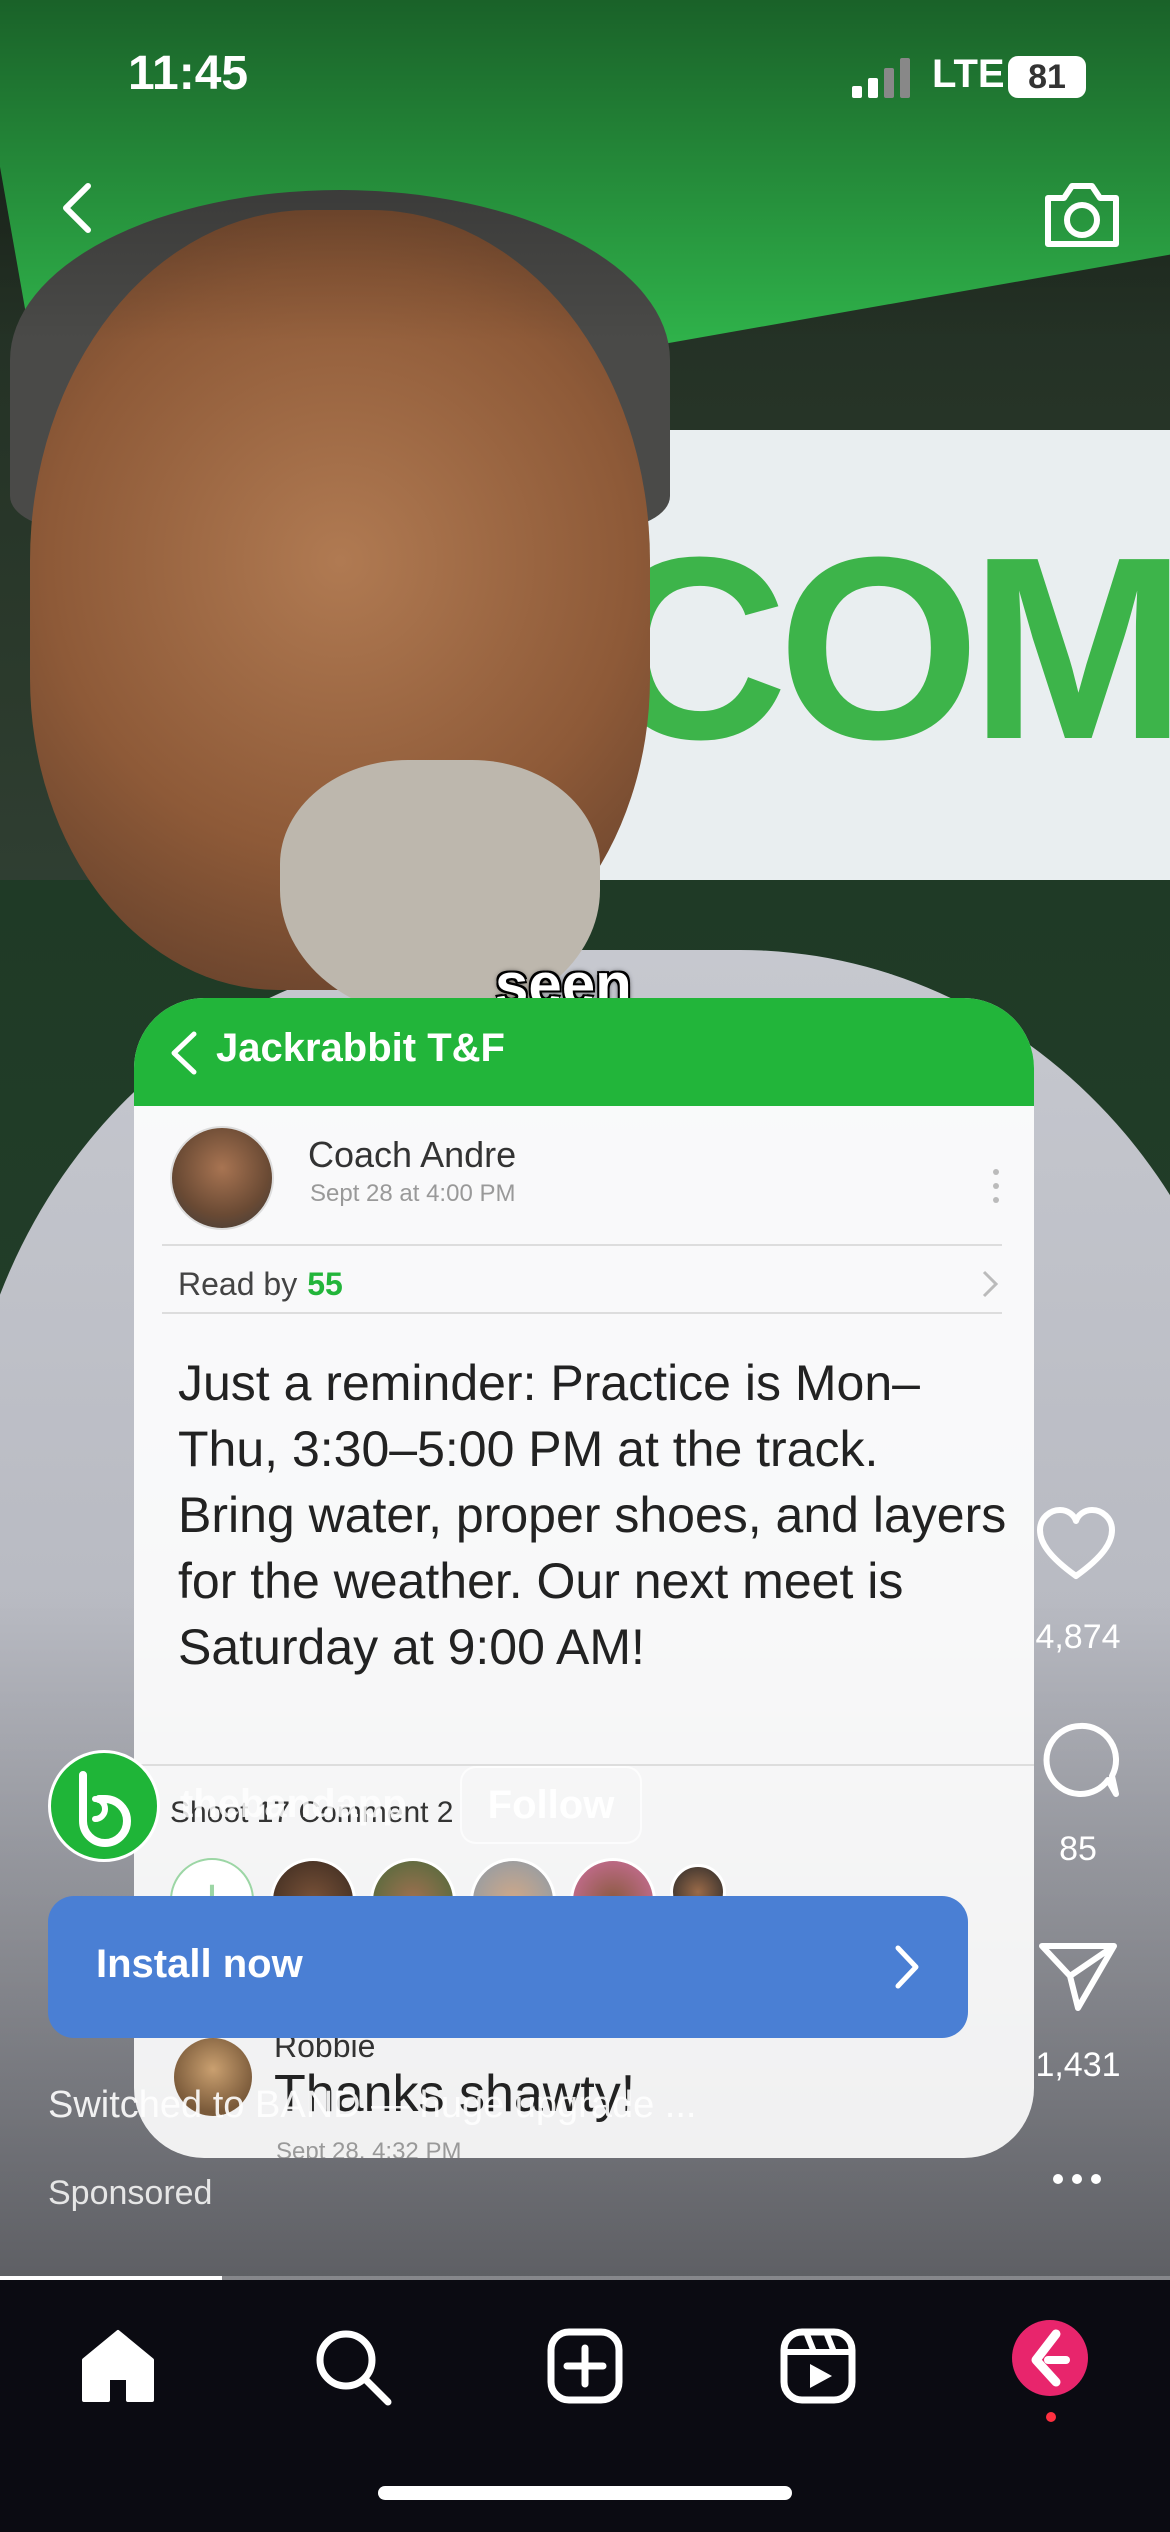 This screenshot has width=1170, height=2532. I want to click on post-author: Coach Andre, so click(412, 1154).